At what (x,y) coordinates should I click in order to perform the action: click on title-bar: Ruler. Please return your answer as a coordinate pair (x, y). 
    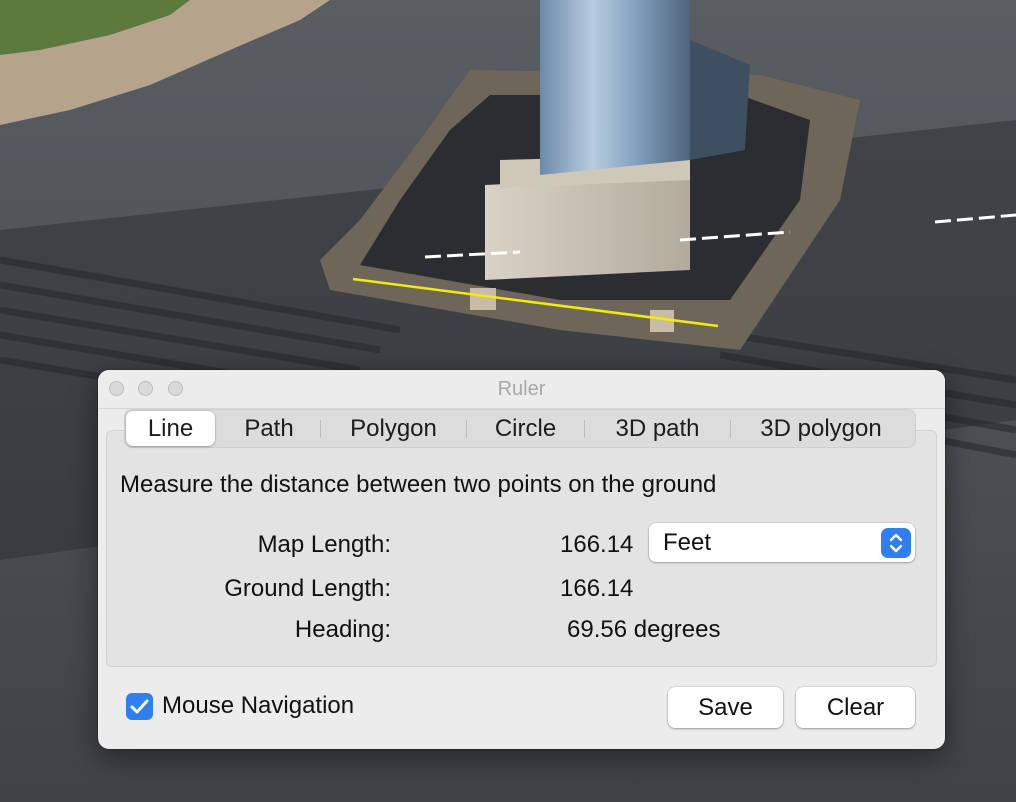
    Looking at the image, I should click on (521, 389).